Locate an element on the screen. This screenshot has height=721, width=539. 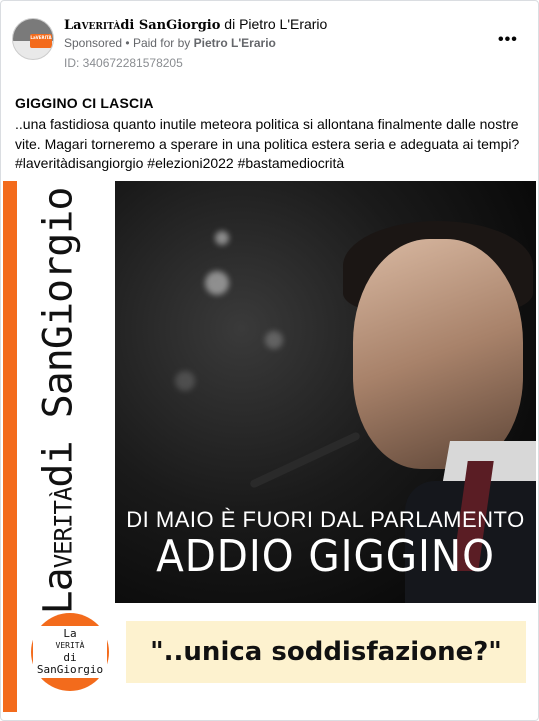
more-options-icon: ••• is located at coordinates (508, 40).